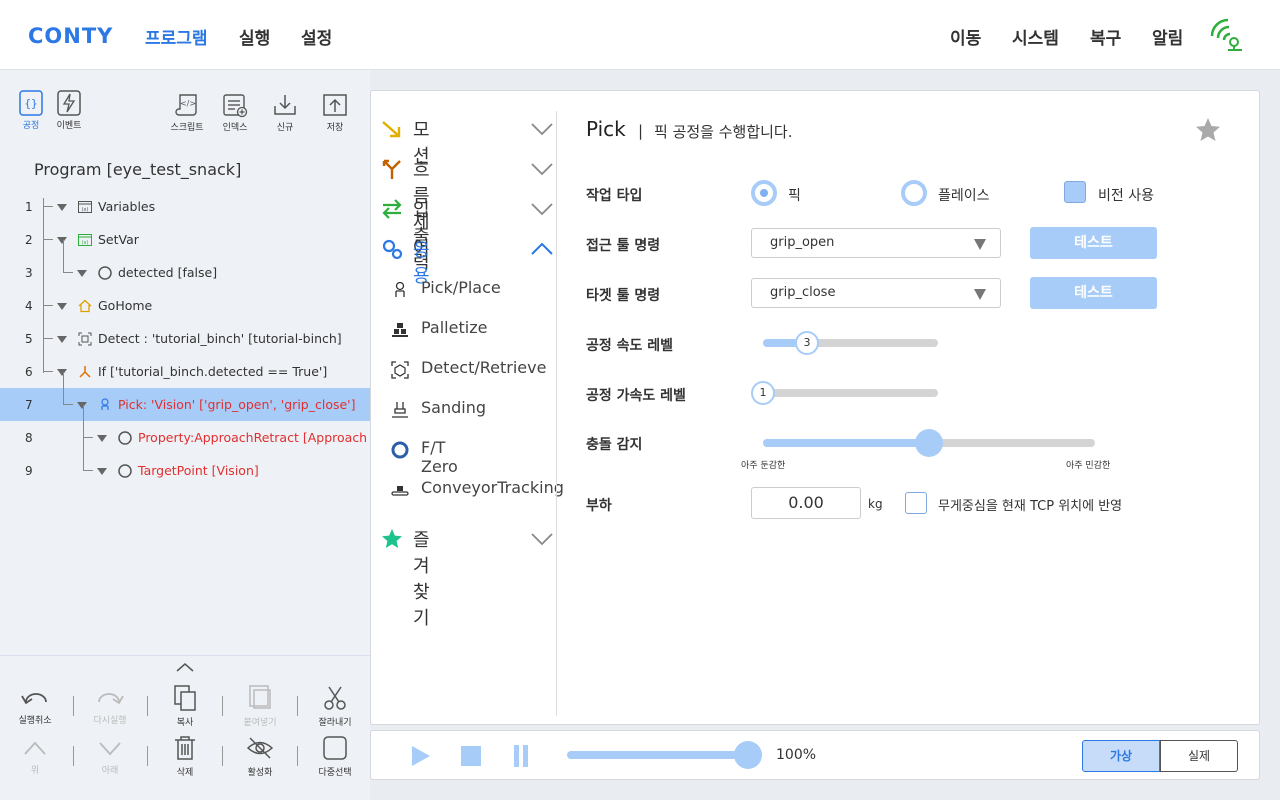  I want to click on app-item-label: Pick/Place, so click(461, 287).